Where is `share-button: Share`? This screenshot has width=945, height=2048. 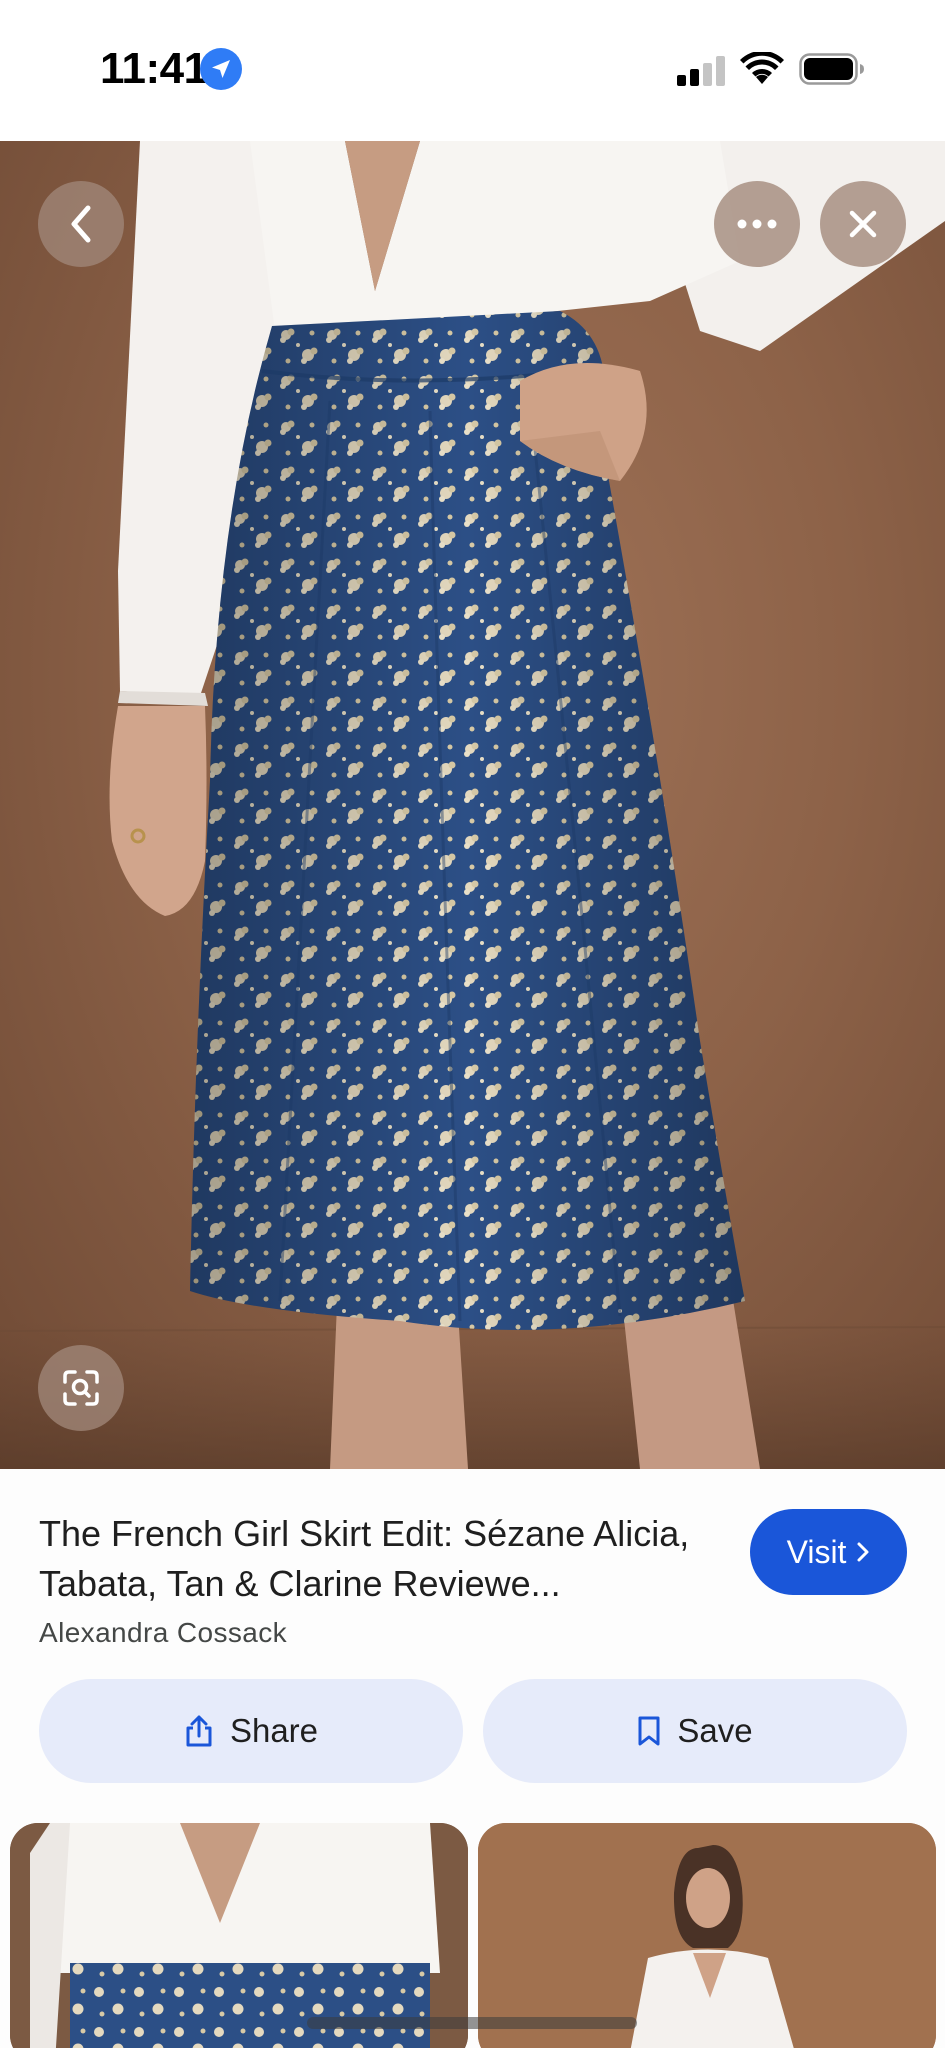
share-button: Share is located at coordinates (251, 1731).